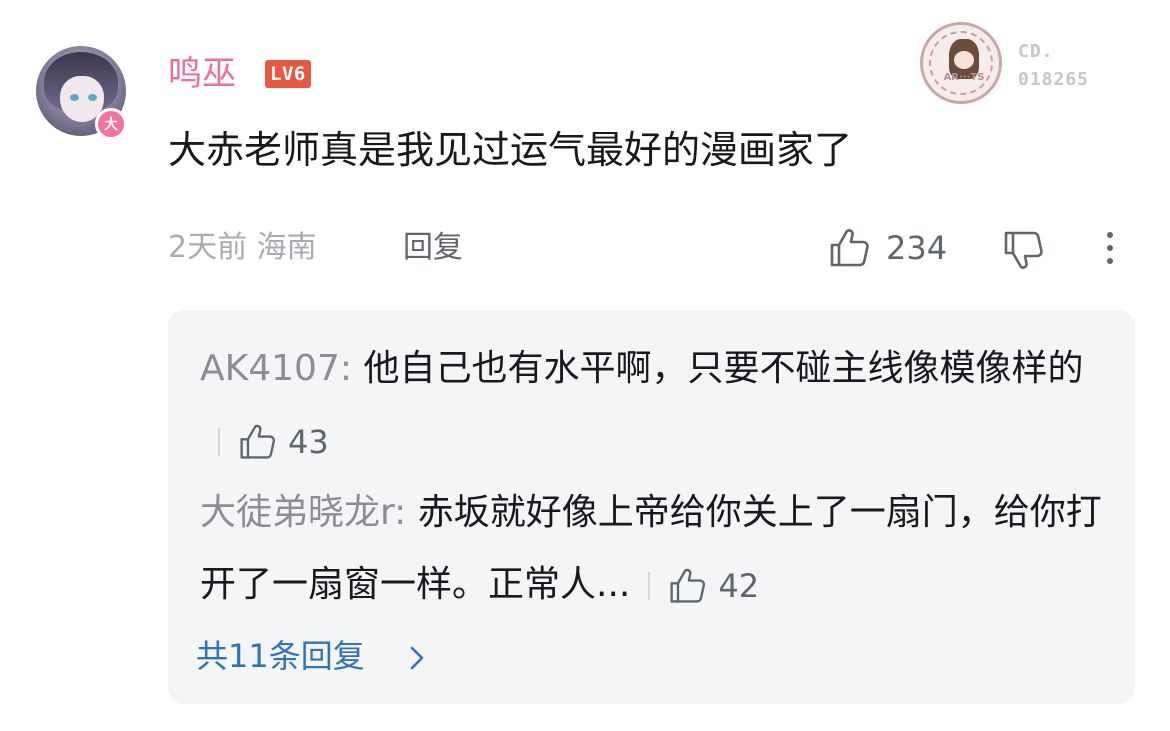 The height and width of the screenshot is (731, 1170). Describe the element at coordinates (510, 150) in the screenshot. I see `comment-text: 大赤老师真是我见过运气最好的漫画家了` at that location.